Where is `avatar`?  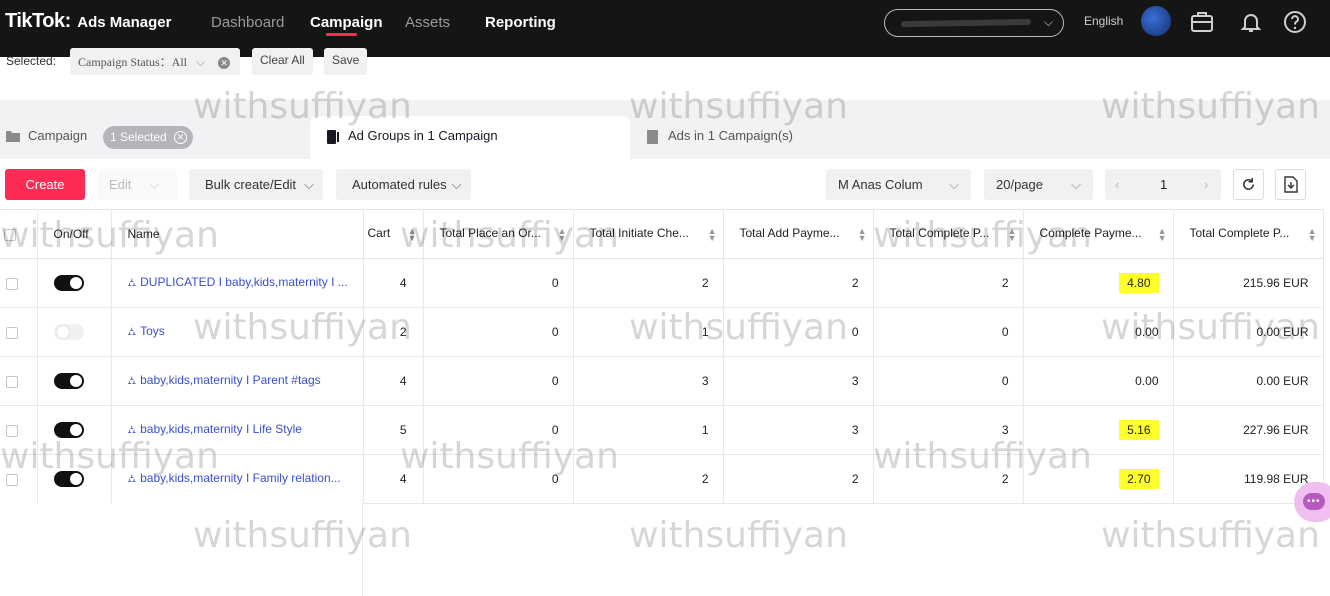 avatar is located at coordinates (1156, 21).